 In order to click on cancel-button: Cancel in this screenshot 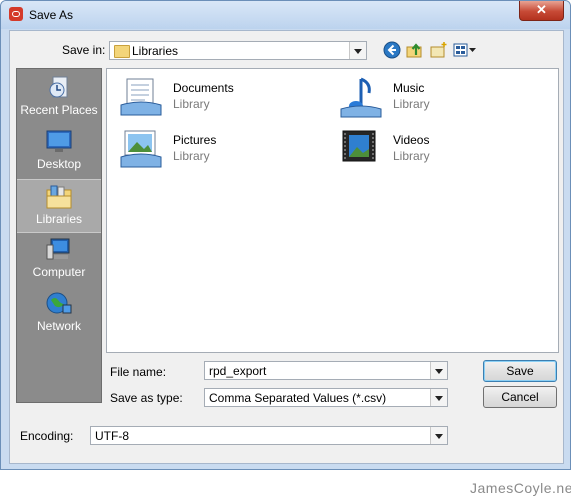, I will do `click(520, 397)`.